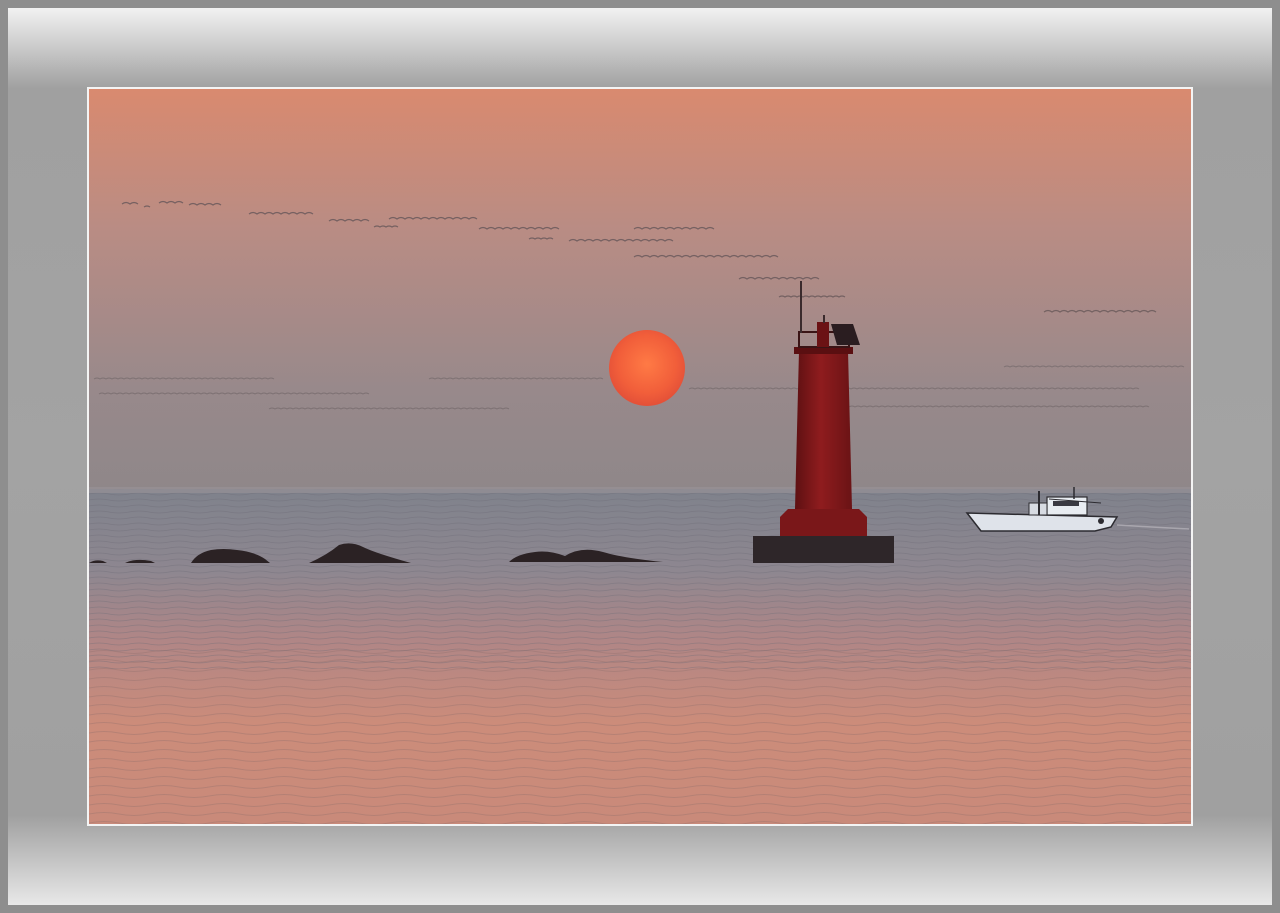 This screenshot has height=913, width=1280. Describe the element at coordinates (1101, 521) in the screenshot. I see `boat-buoy` at that location.